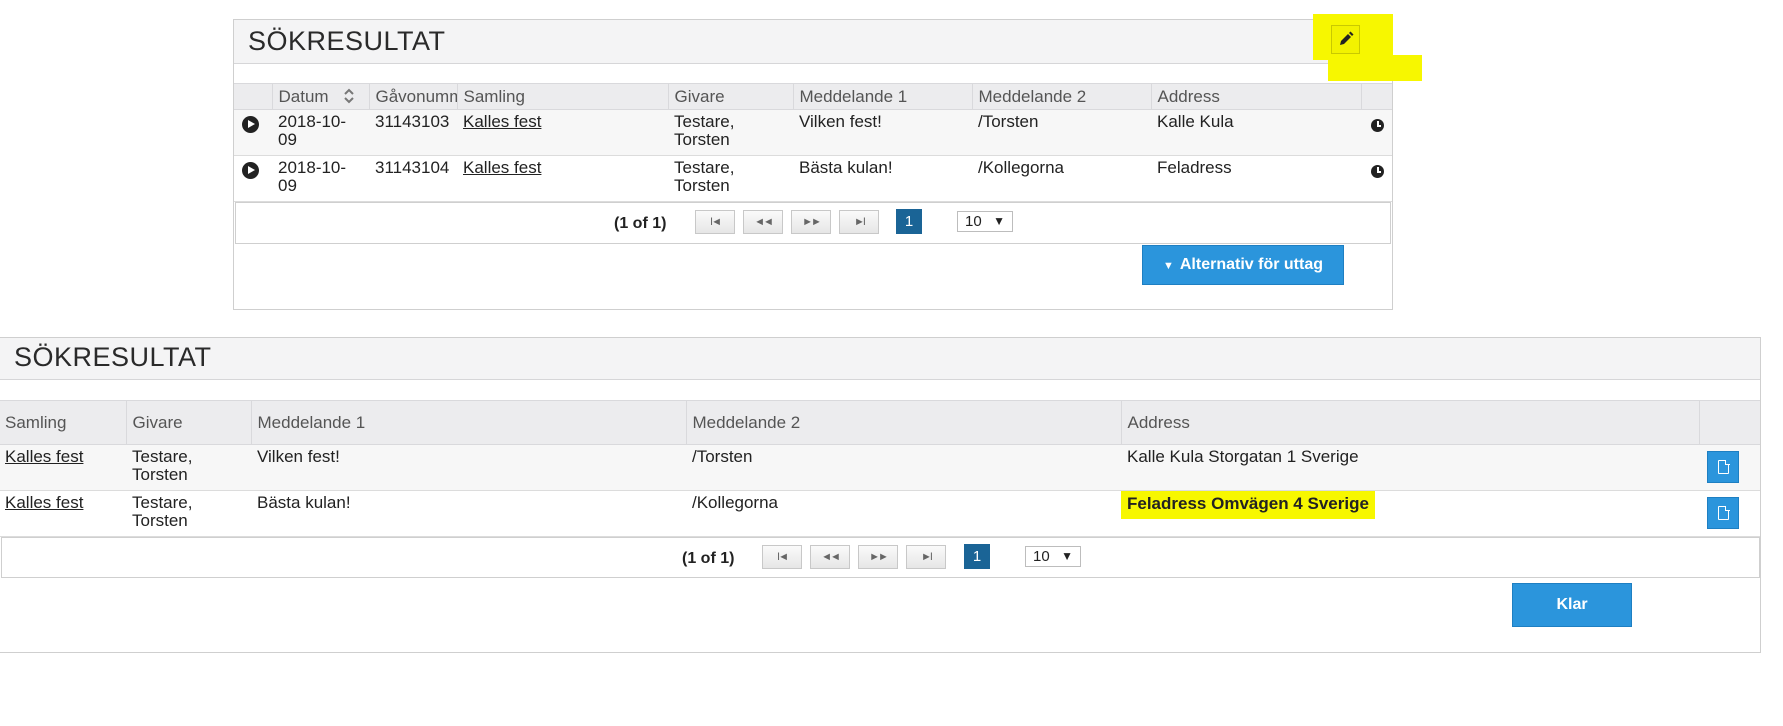 The height and width of the screenshot is (726, 1783). I want to click on highlighted-address: Feladress Omvägen 4 Sverige, so click(1248, 505).